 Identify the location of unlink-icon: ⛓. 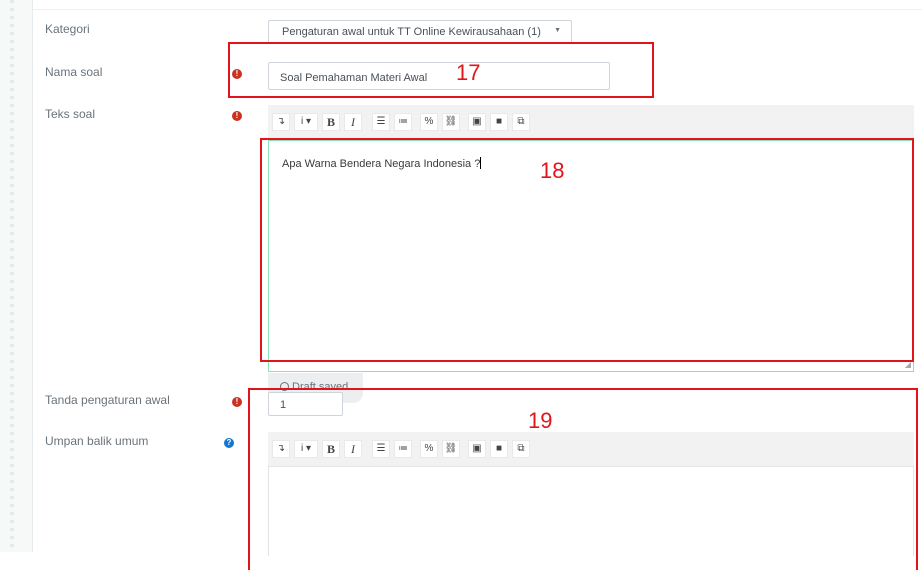
(451, 122).